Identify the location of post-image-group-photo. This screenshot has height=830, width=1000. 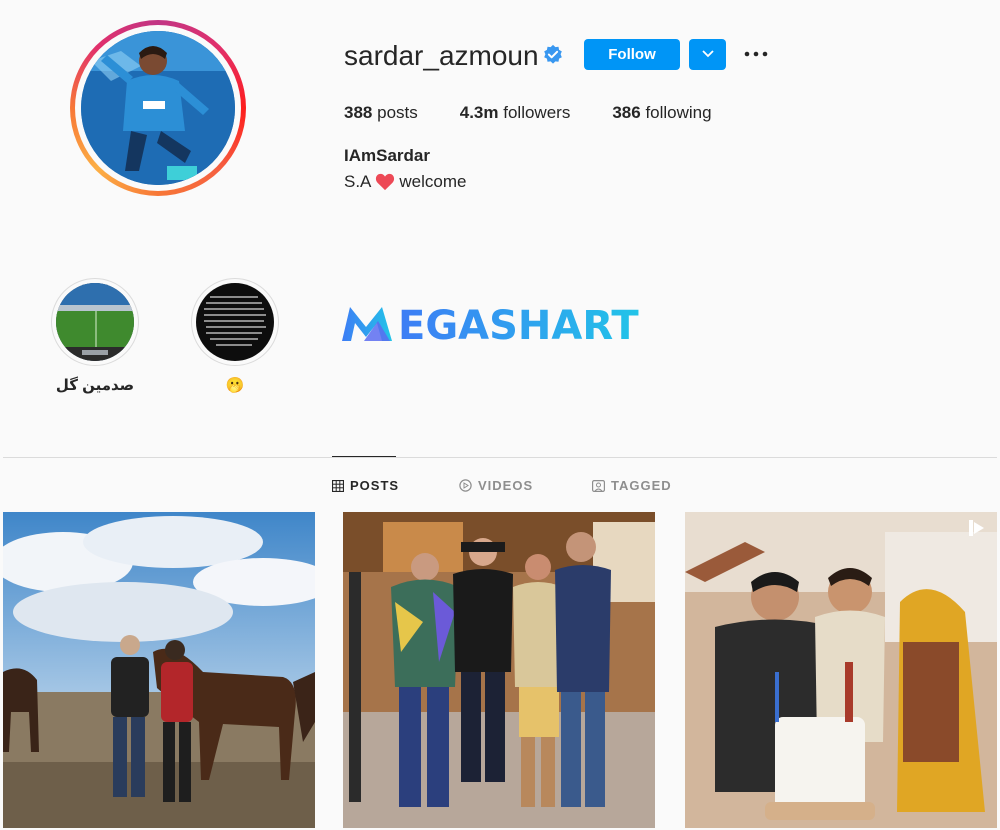
(499, 670).